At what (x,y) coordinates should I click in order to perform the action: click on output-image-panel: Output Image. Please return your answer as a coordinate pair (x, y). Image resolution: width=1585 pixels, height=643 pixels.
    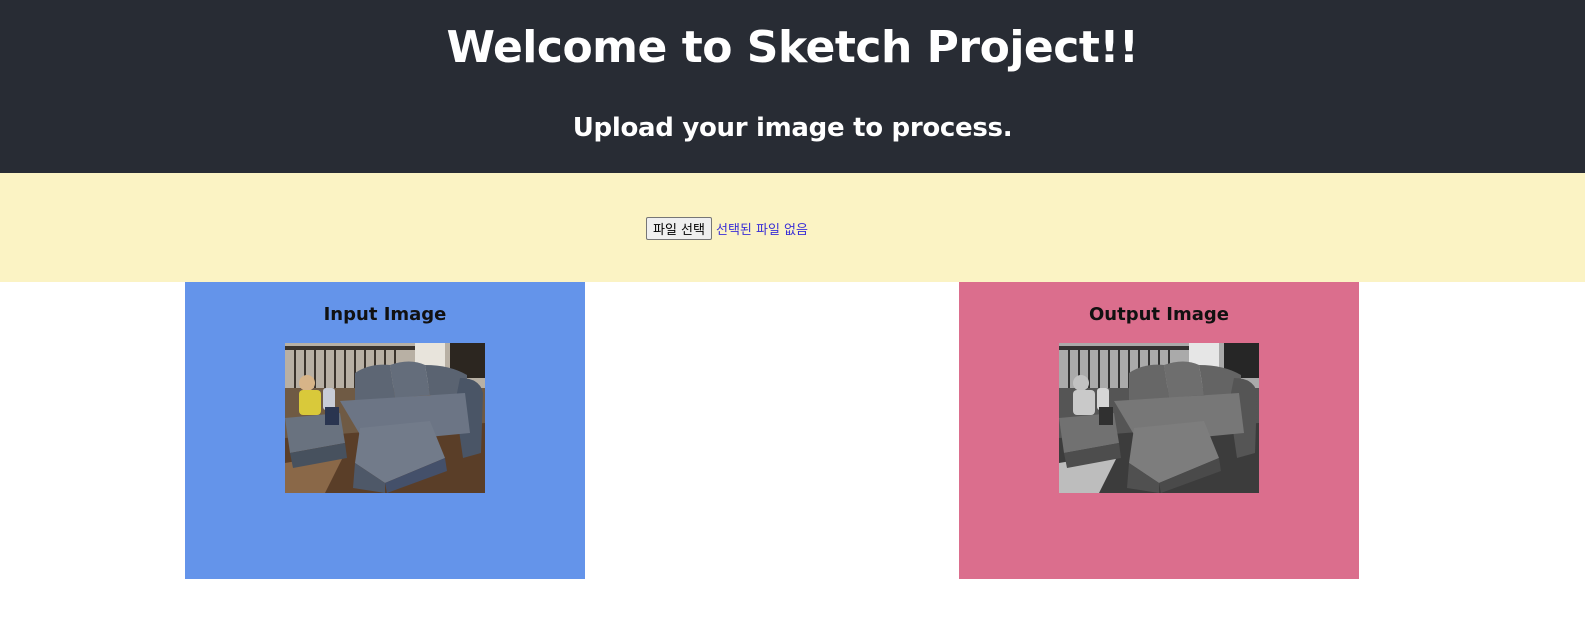
    Looking at the image, I should click on (1159, 430).